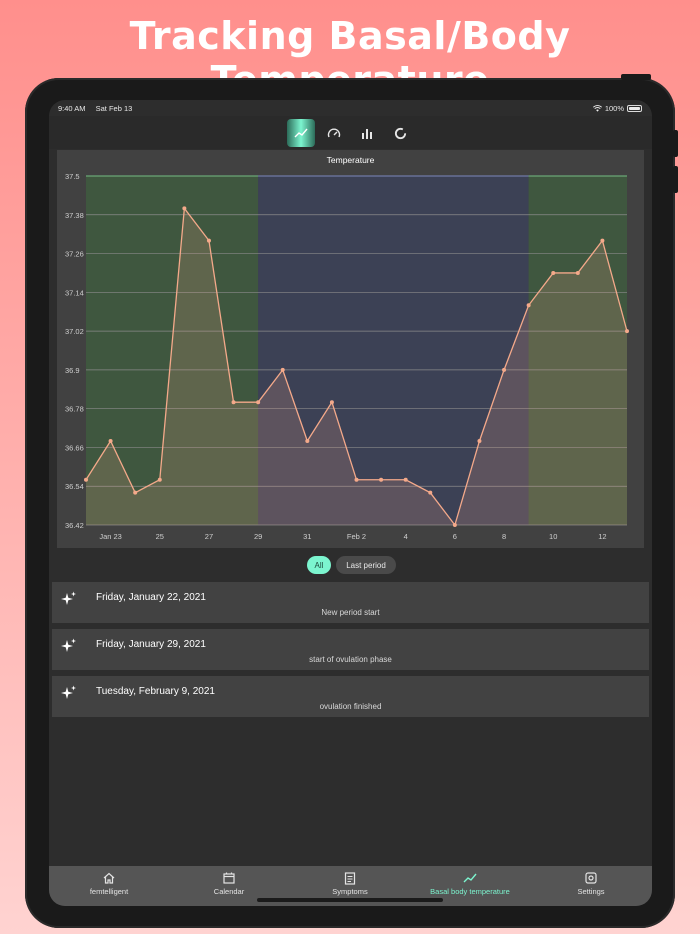 The width and height of the screenshot is (700, 934). Describe the element at coordinates (356, 536) in the screenshot. I see `x-tick-label: Feb 2` at that location.